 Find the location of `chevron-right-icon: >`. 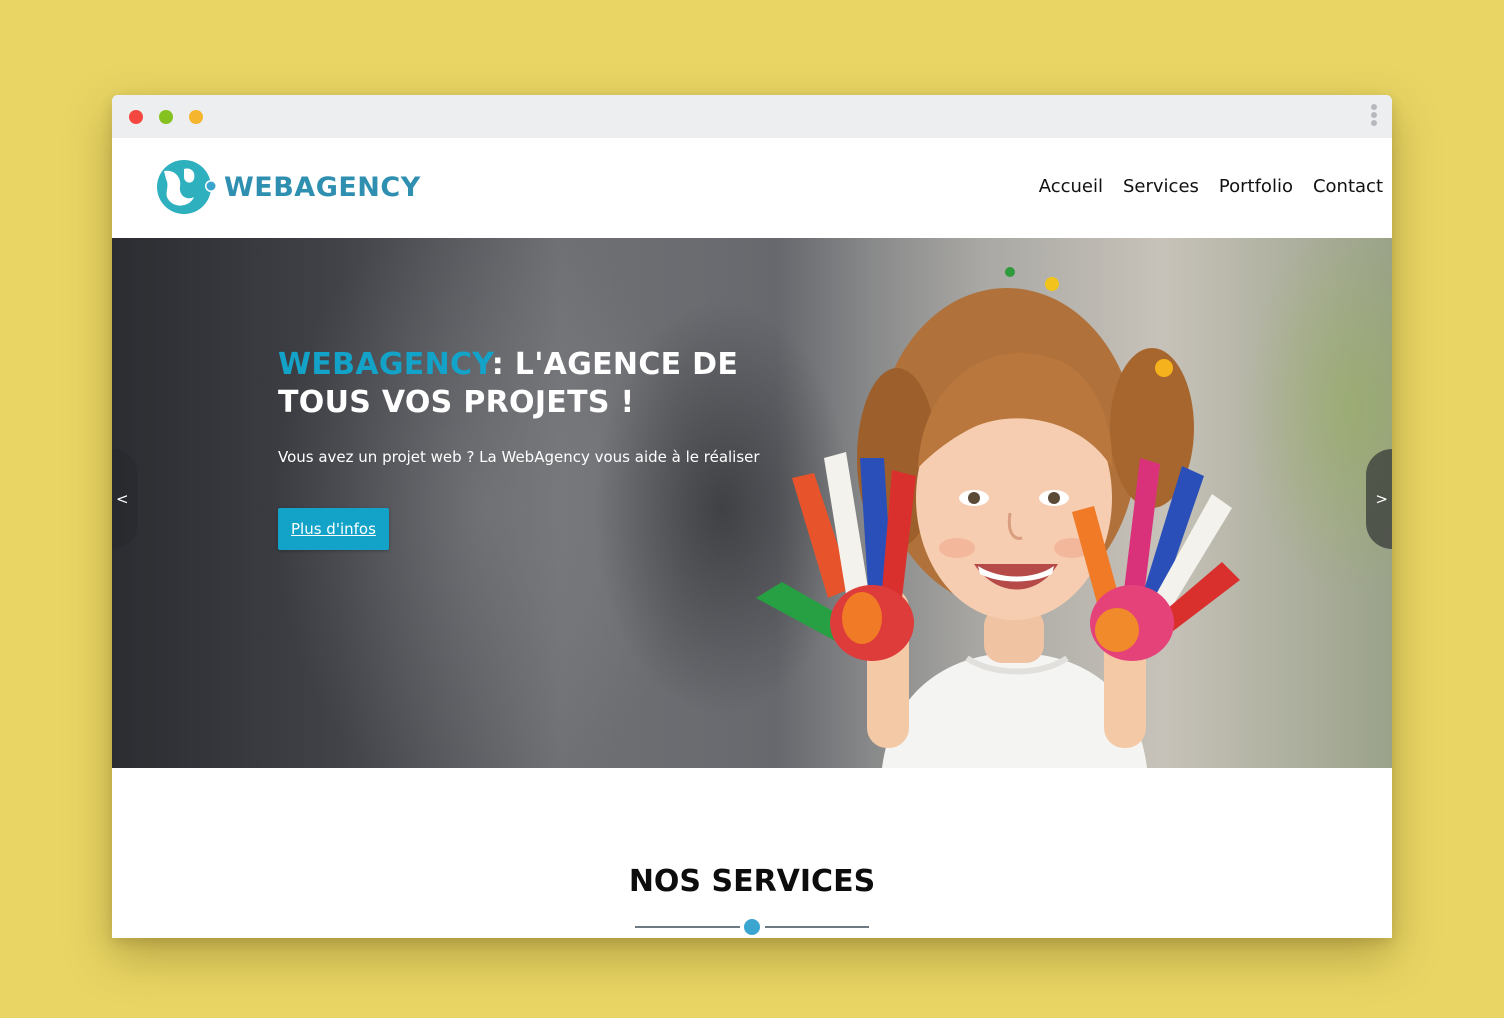

chevron-right-icon: > is located at coordinates (1381, 499).